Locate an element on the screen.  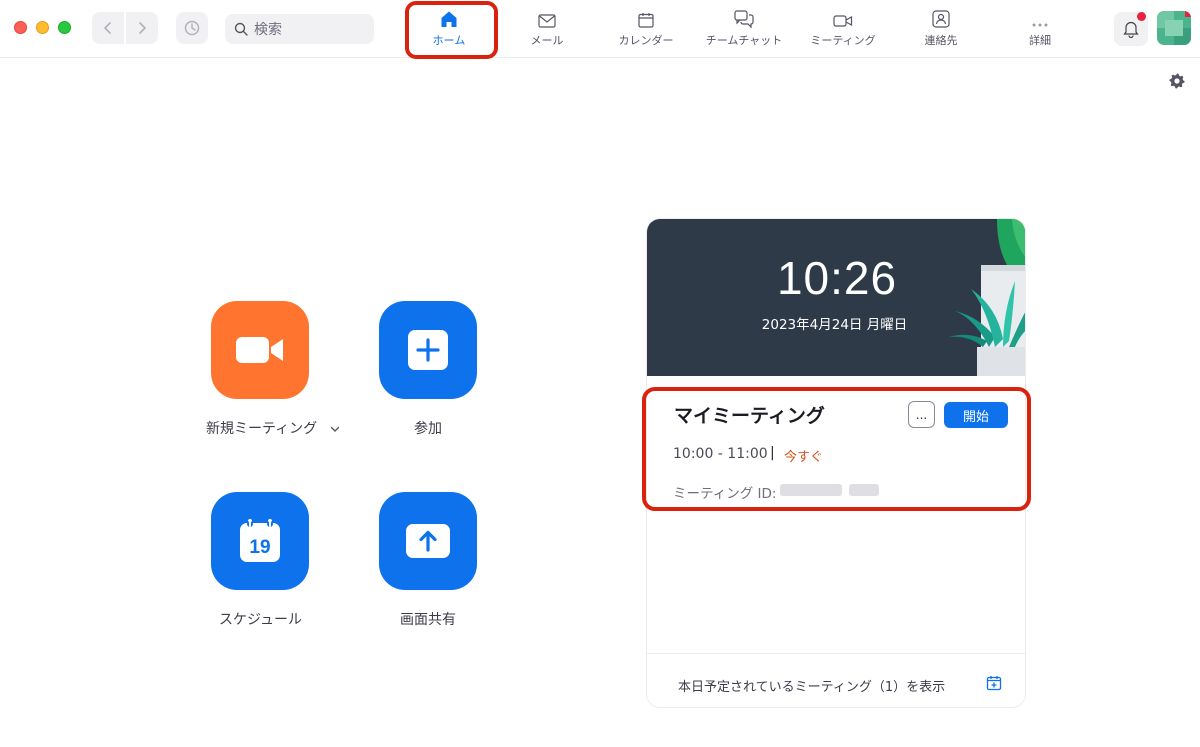
view-today-meetings-link: 本日予定されているミーティング（1）を表示 is located at coordinates (811, 685).